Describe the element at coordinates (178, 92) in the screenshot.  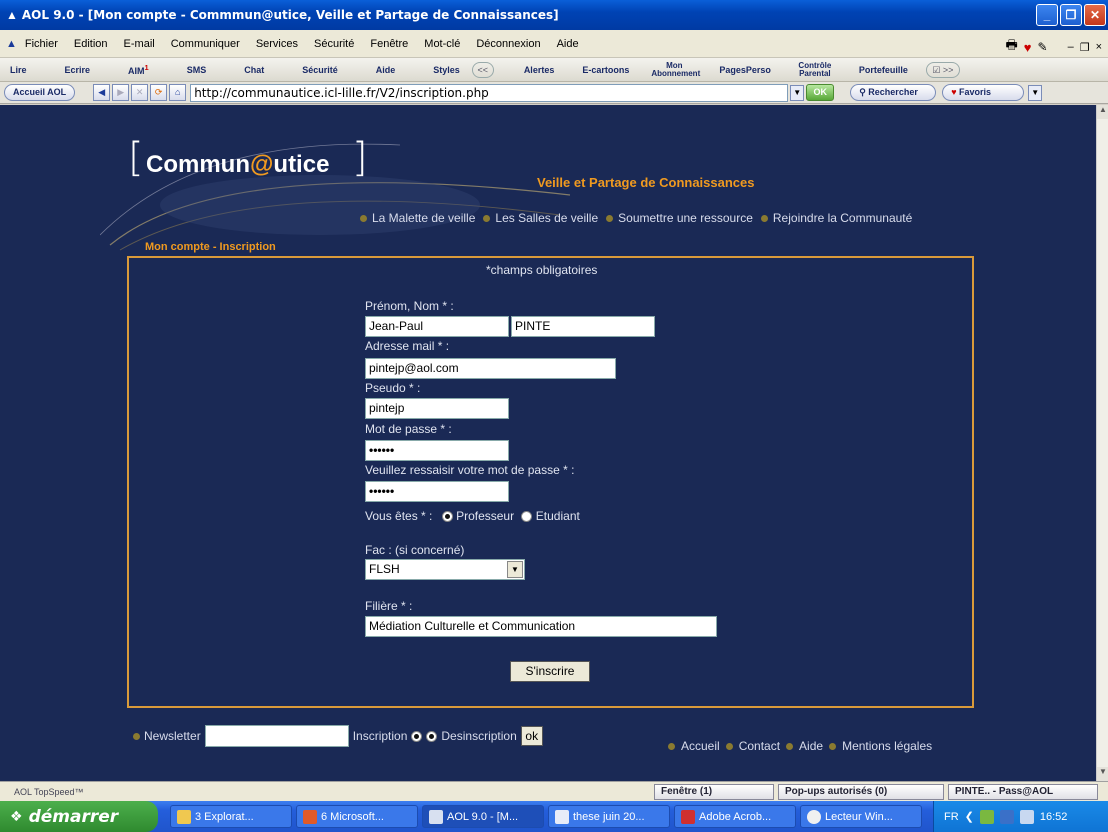
I see `home-icon: ⌂` at that location.